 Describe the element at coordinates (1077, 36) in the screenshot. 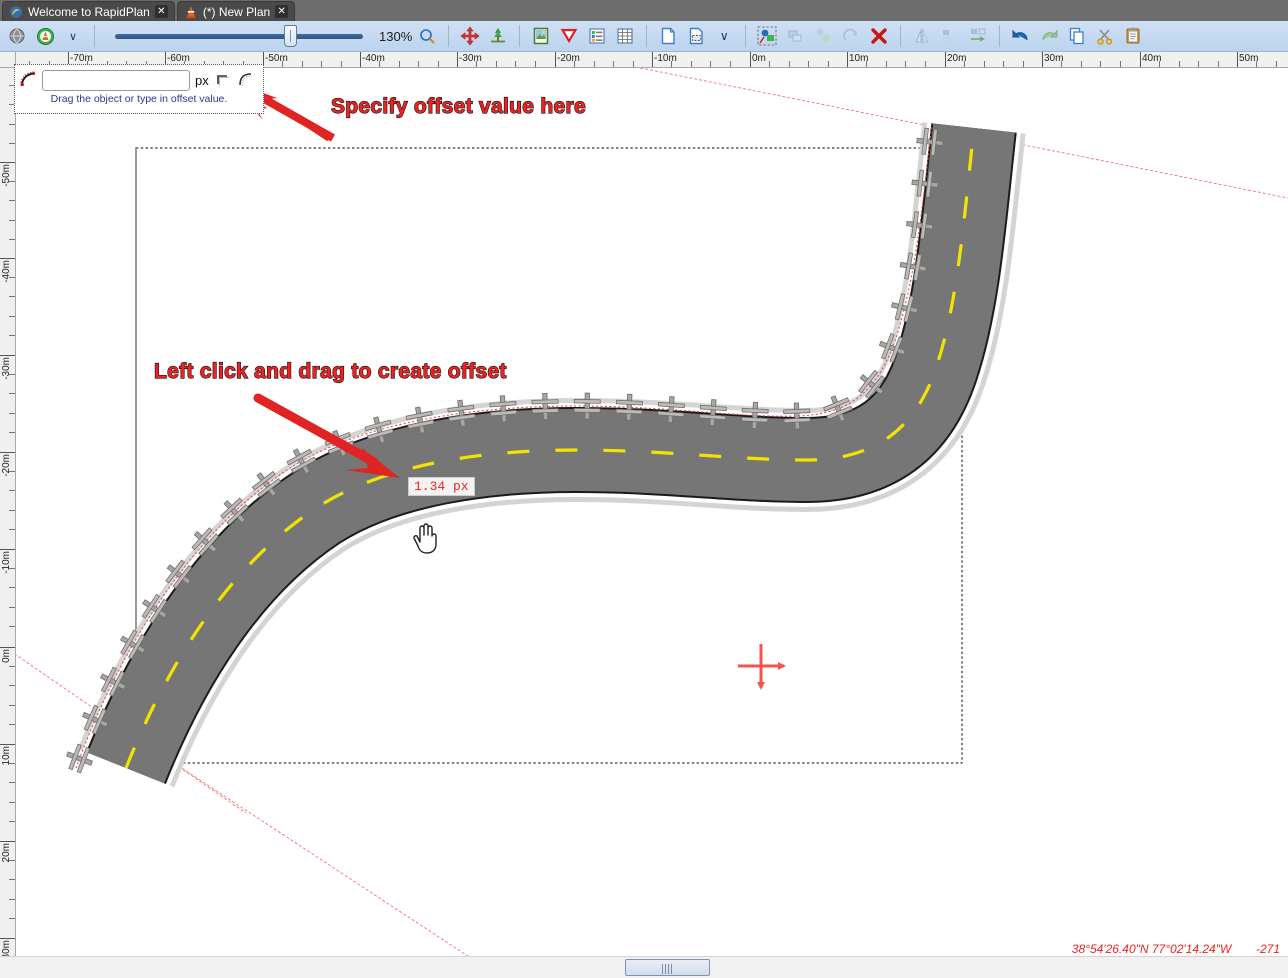

I see `copy-icon` at that location.